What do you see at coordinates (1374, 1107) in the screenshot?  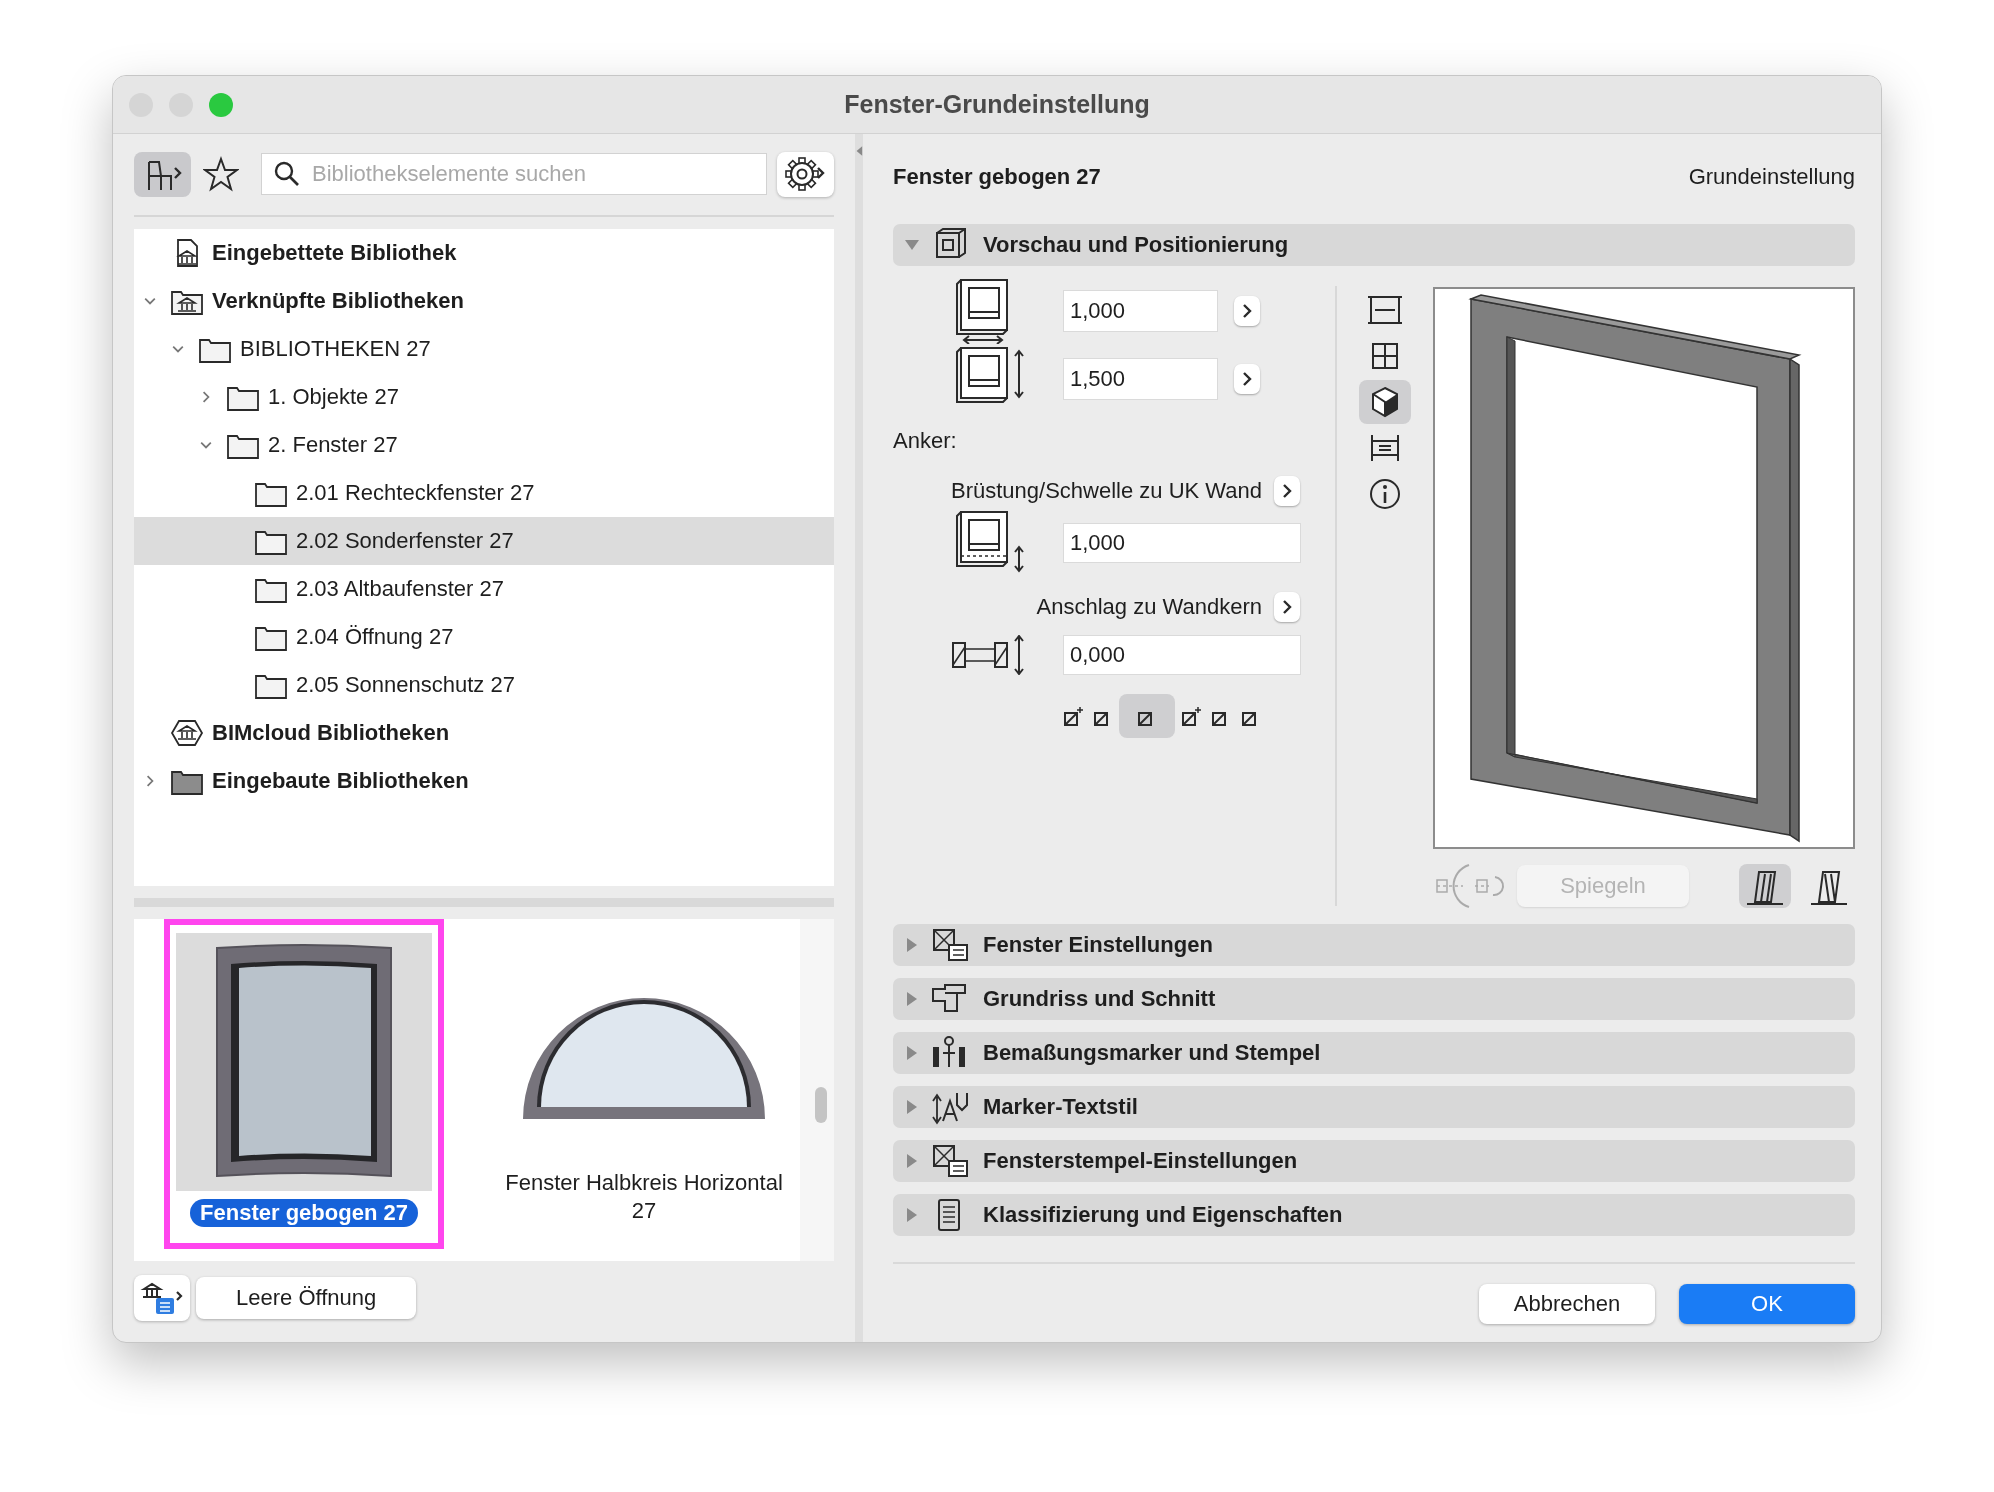 I see `section-header: Marker-Textstil` at bounding box center [1374, 1107].